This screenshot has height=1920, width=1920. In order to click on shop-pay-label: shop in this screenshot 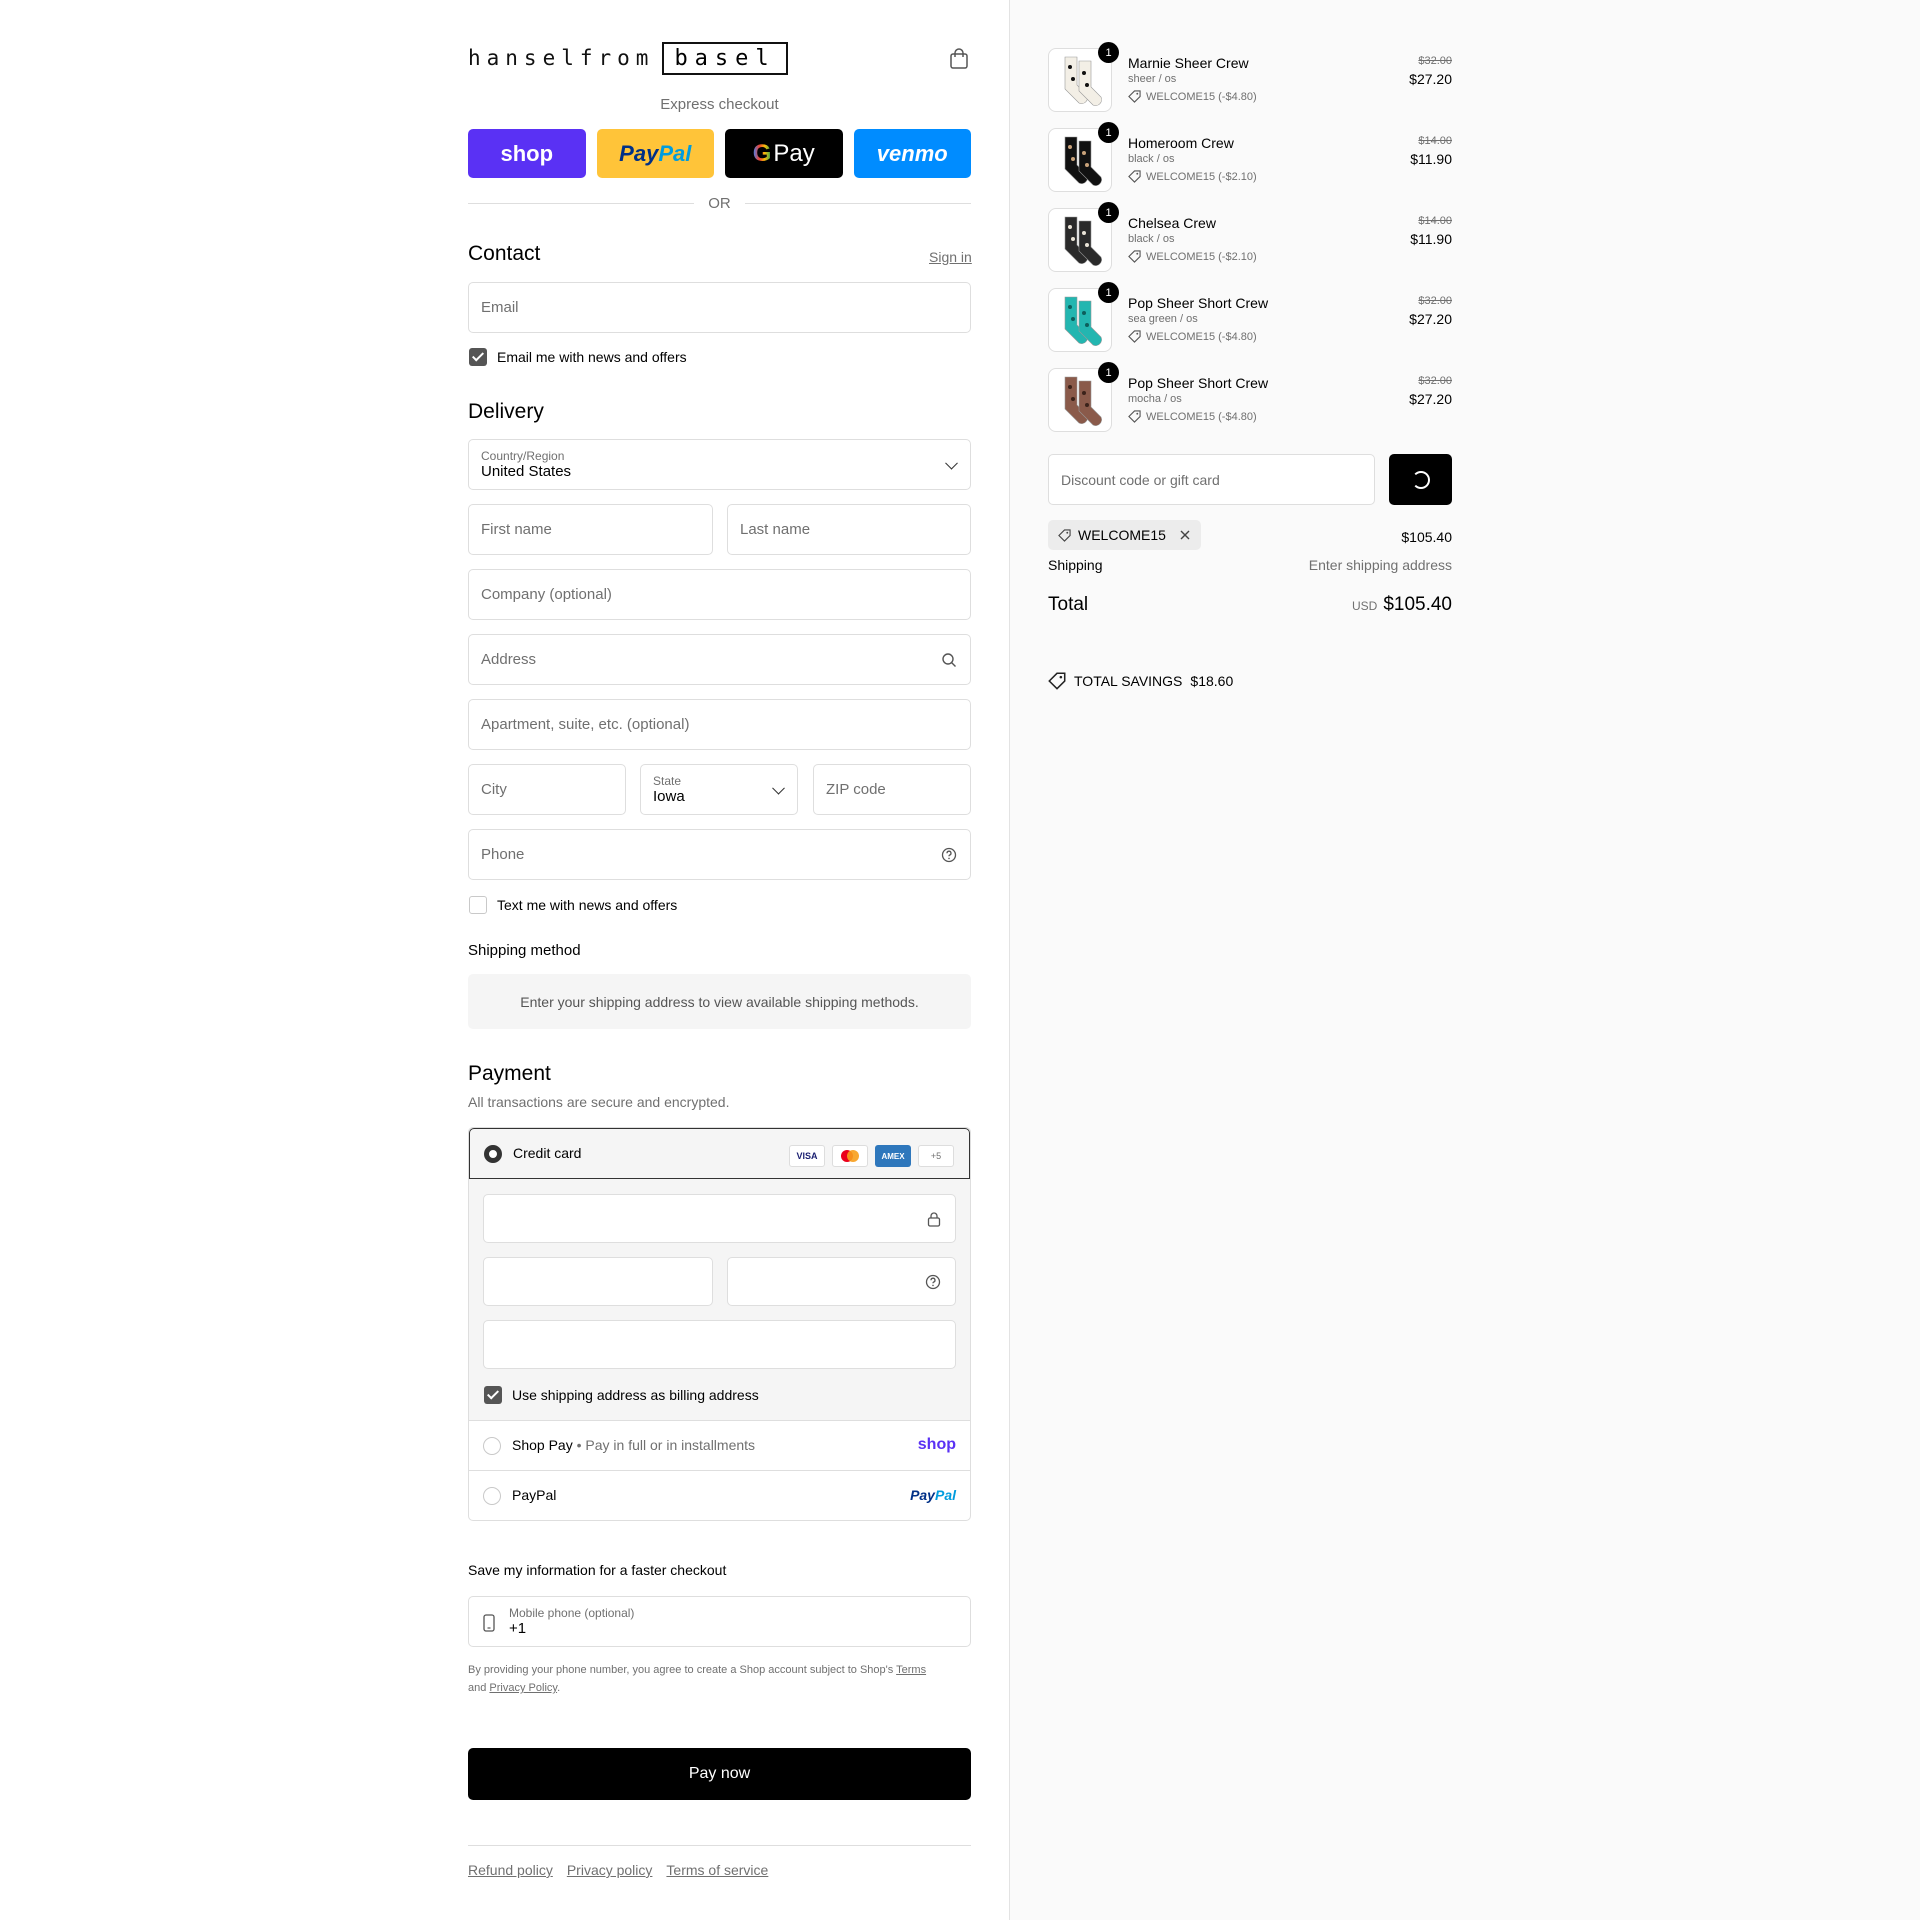, I will do `click(527, 153)`.